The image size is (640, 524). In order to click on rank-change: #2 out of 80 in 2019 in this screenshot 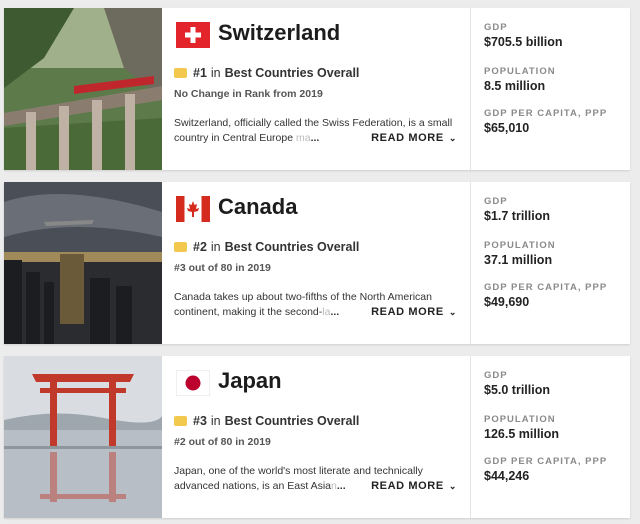, I will do `click(222, 442)`.